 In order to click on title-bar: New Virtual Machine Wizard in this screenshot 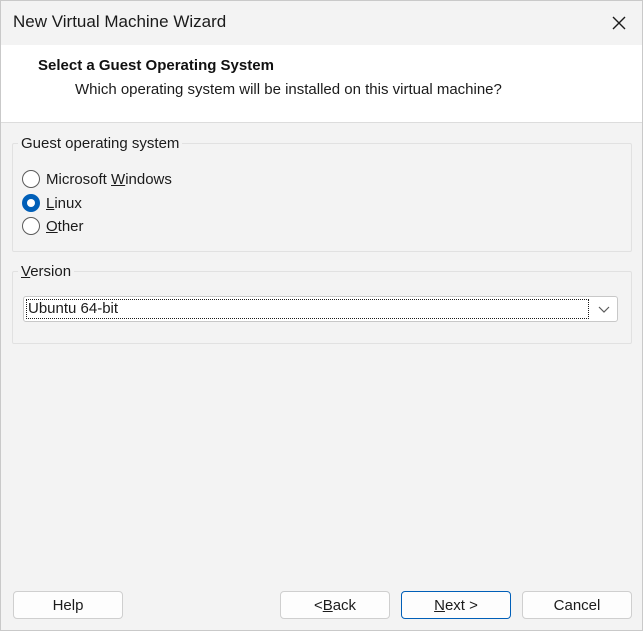, I will do `click(321, 23)`.